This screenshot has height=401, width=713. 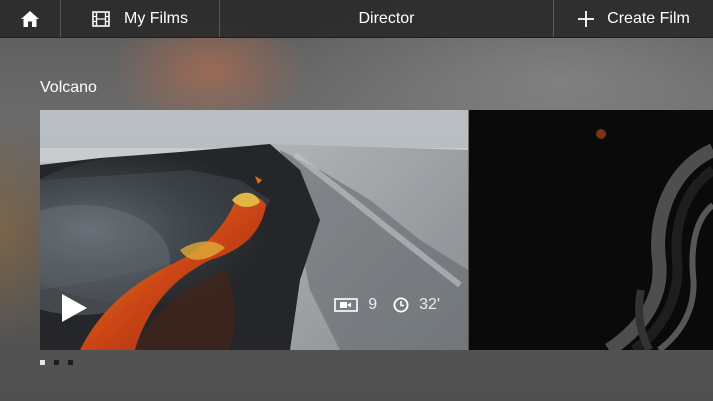 I want to click on create-film-button: Create Film, so click(x=633, y=18).